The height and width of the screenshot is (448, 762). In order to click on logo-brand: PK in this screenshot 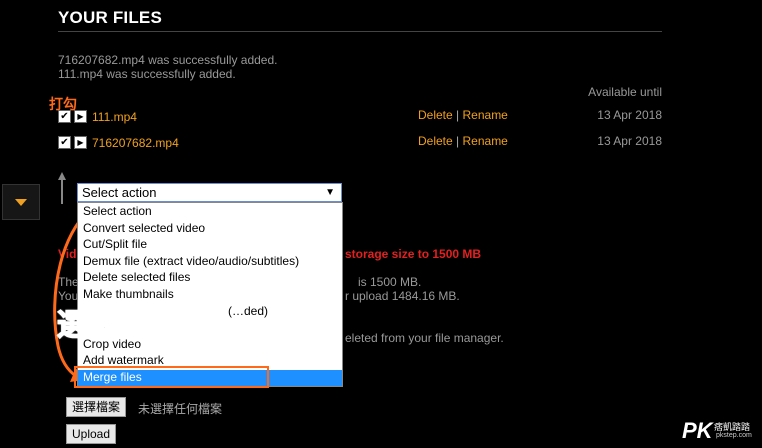, I will do `click(697, 430)`.